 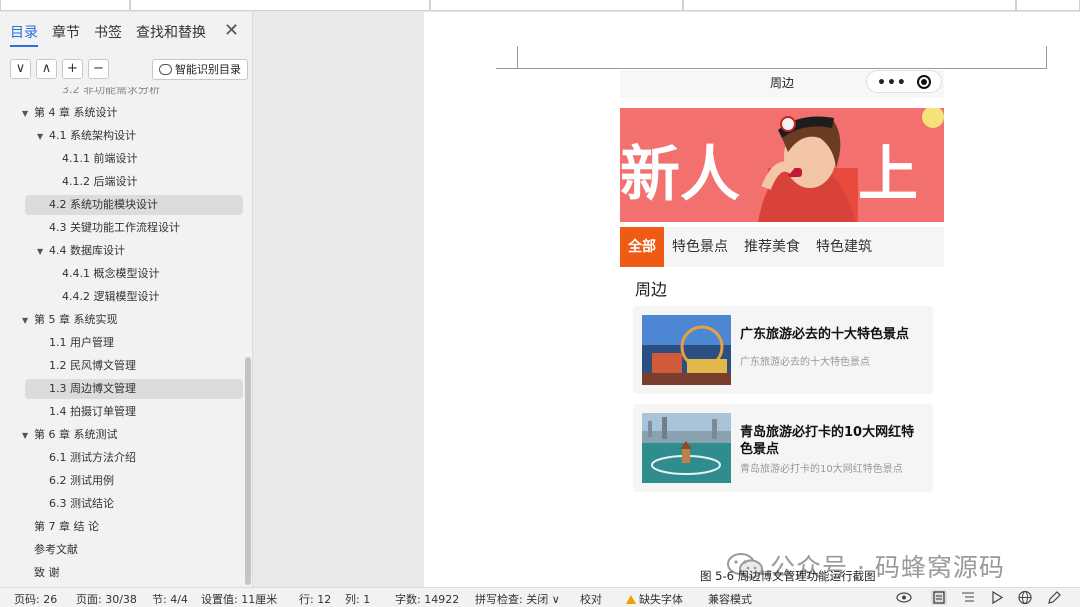 I want to click on smart-toc-label: 智能识别目录, so click(x=208, y=69).